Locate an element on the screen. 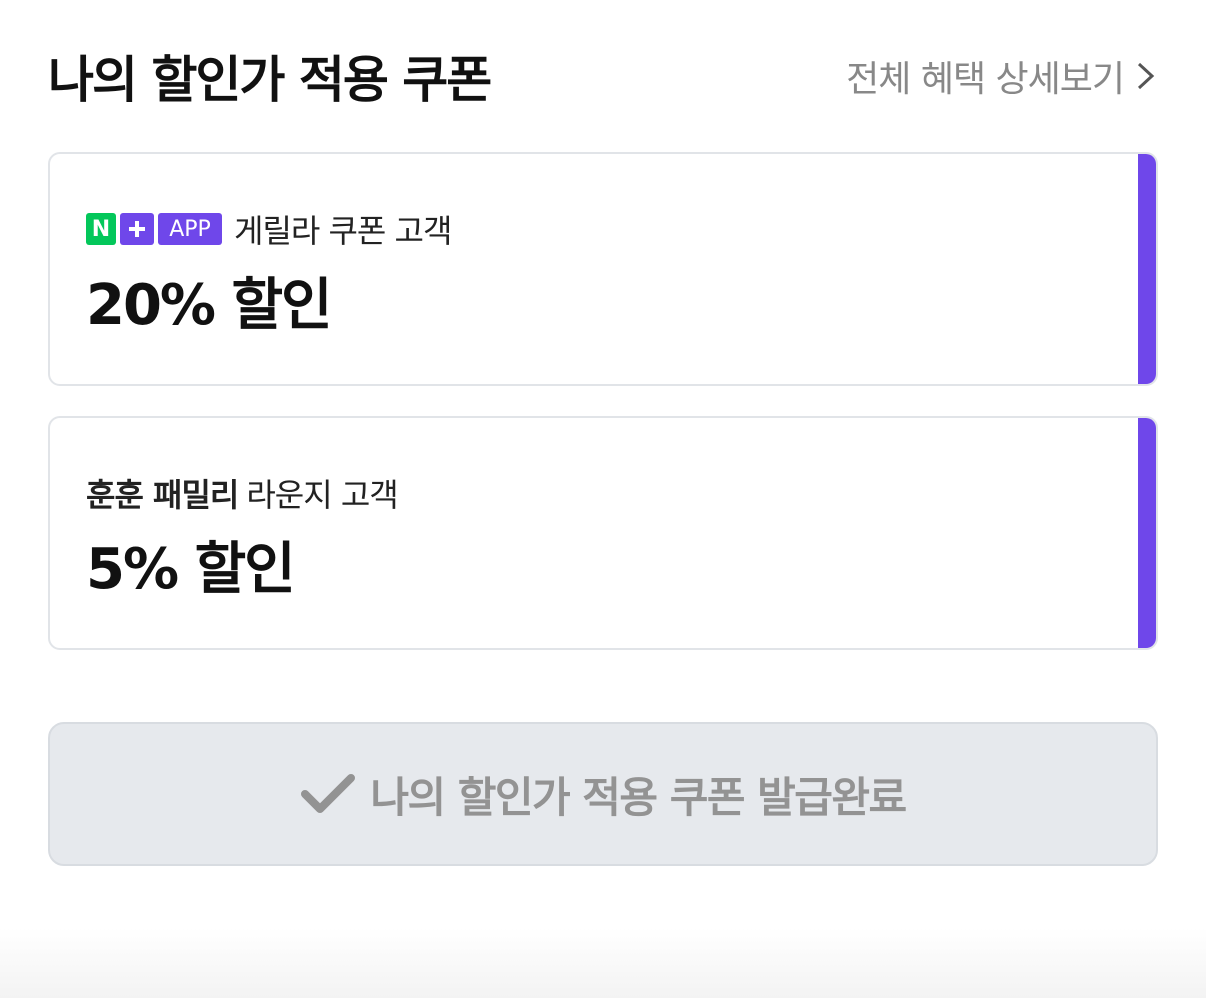 This screenshot has width=1206, height=998. coupon-section-header: 나의 할인가 적용 쿠폰 전체 혜택 상세보기 is located at coordinates (603, 76).